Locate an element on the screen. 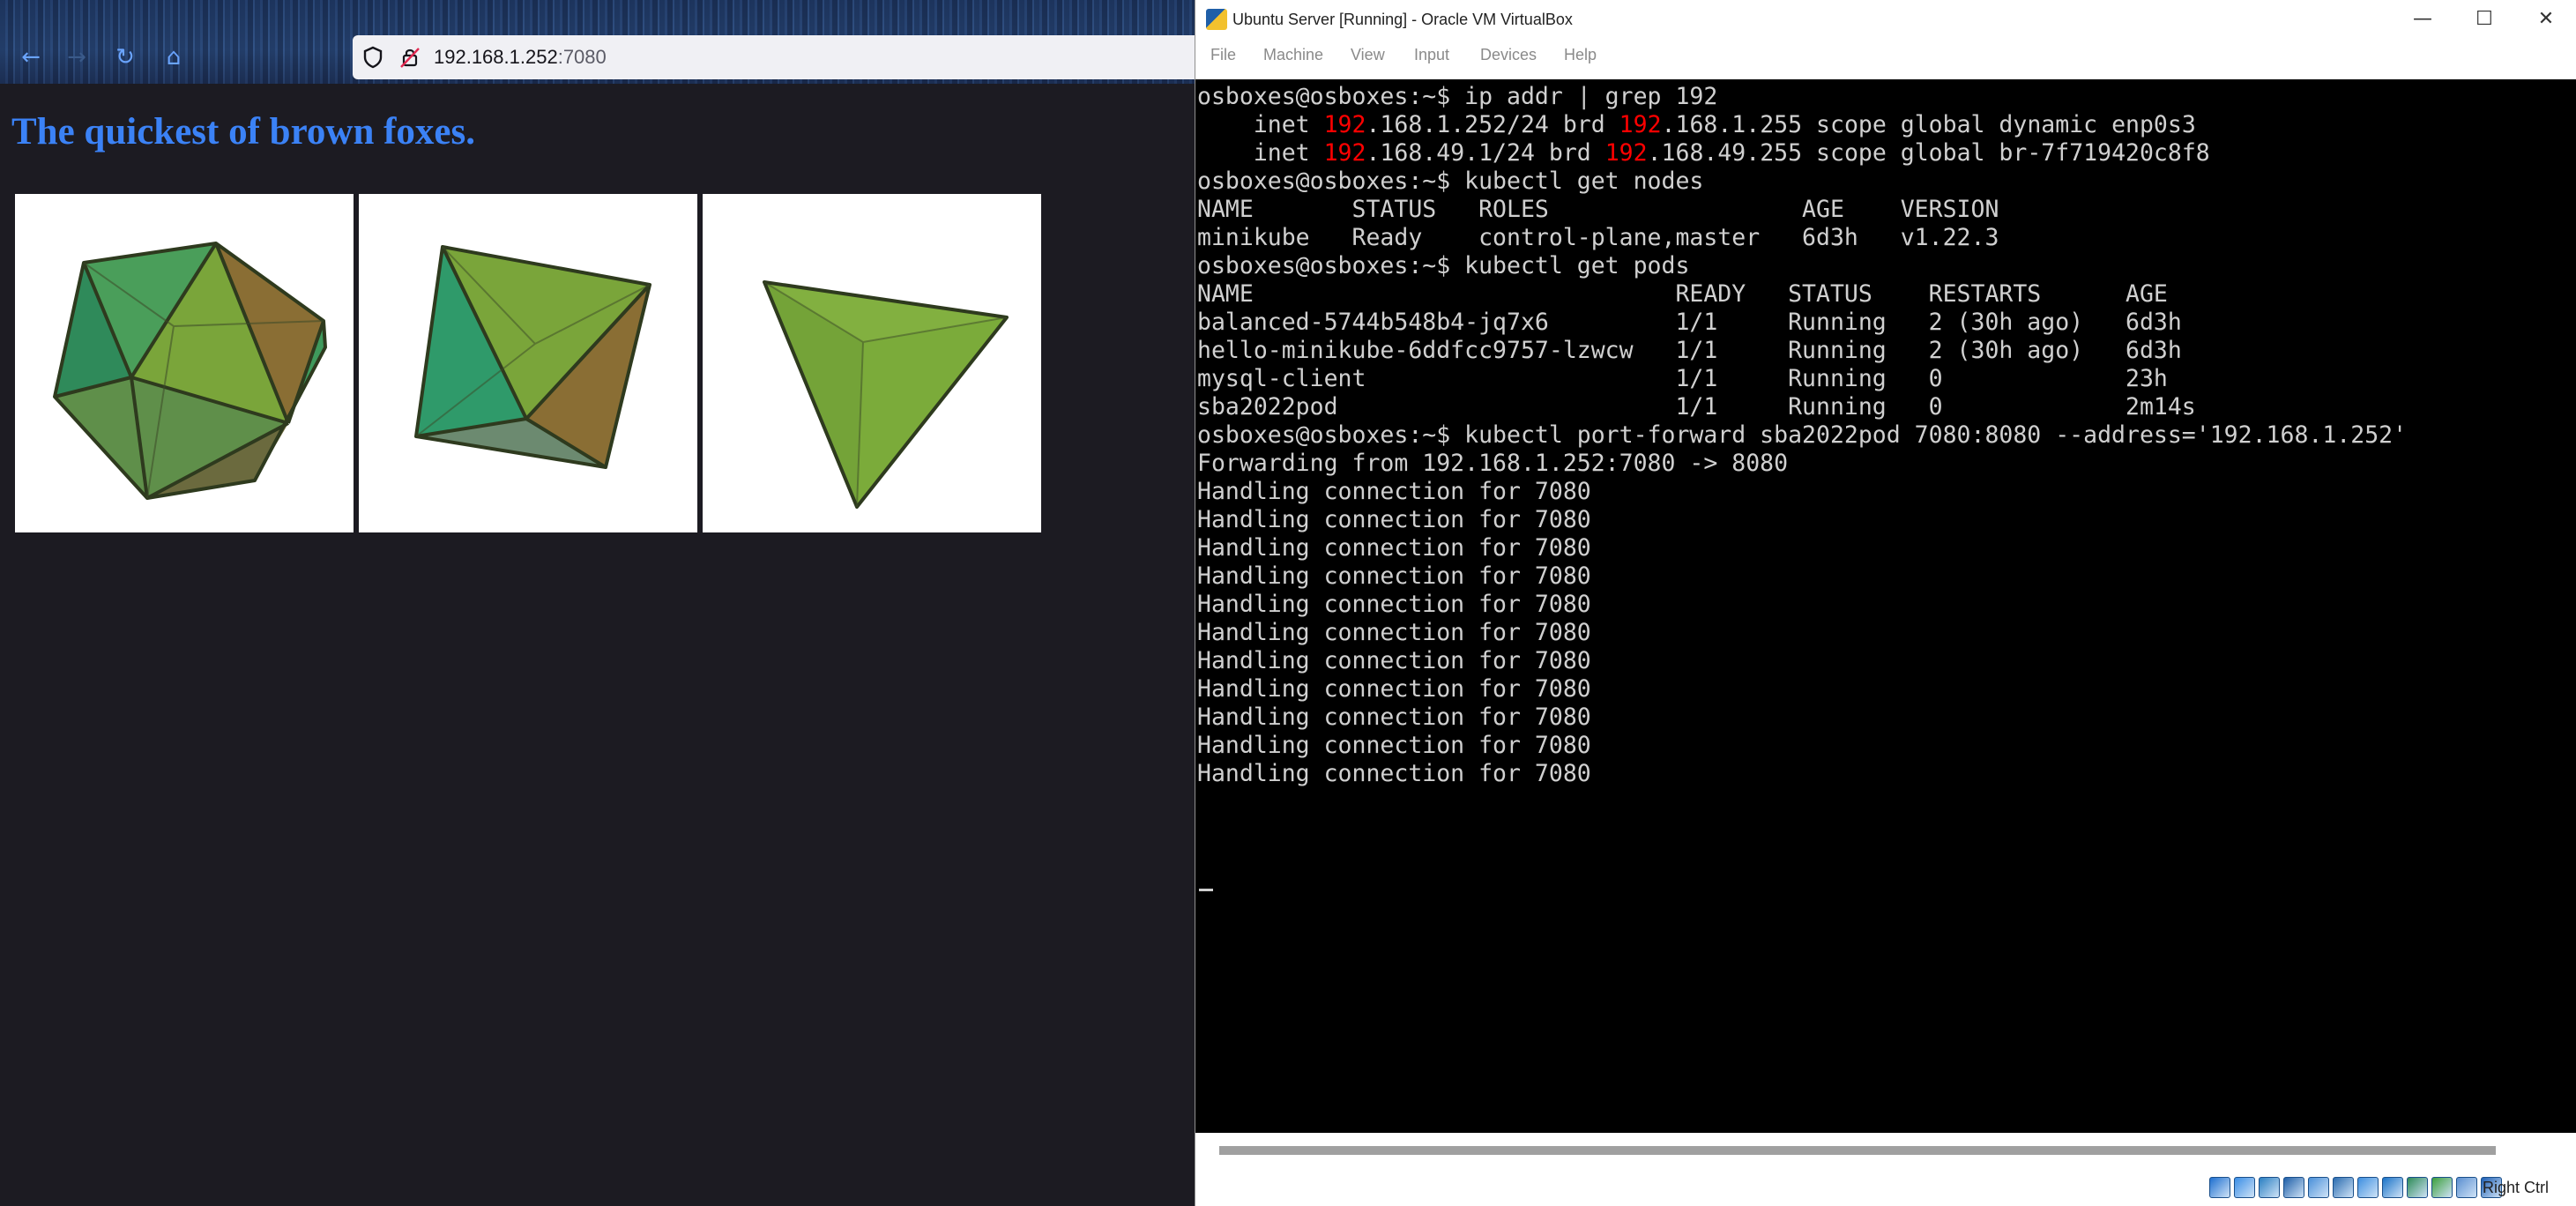  menu-devices: Devices is located at coordinates (1508, 55).